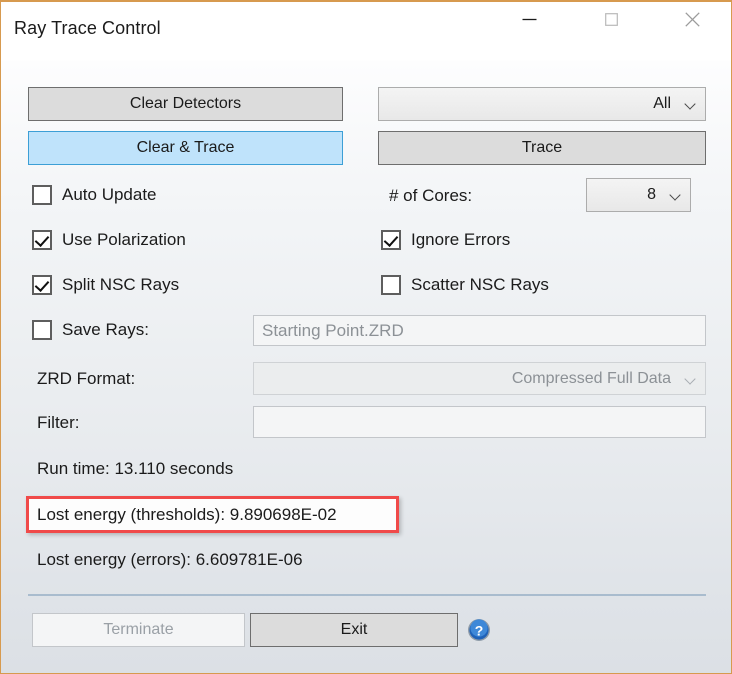 The height and width of the screenshot is (674, 732). I want to click on help-icon: ?, so click(479, 630).